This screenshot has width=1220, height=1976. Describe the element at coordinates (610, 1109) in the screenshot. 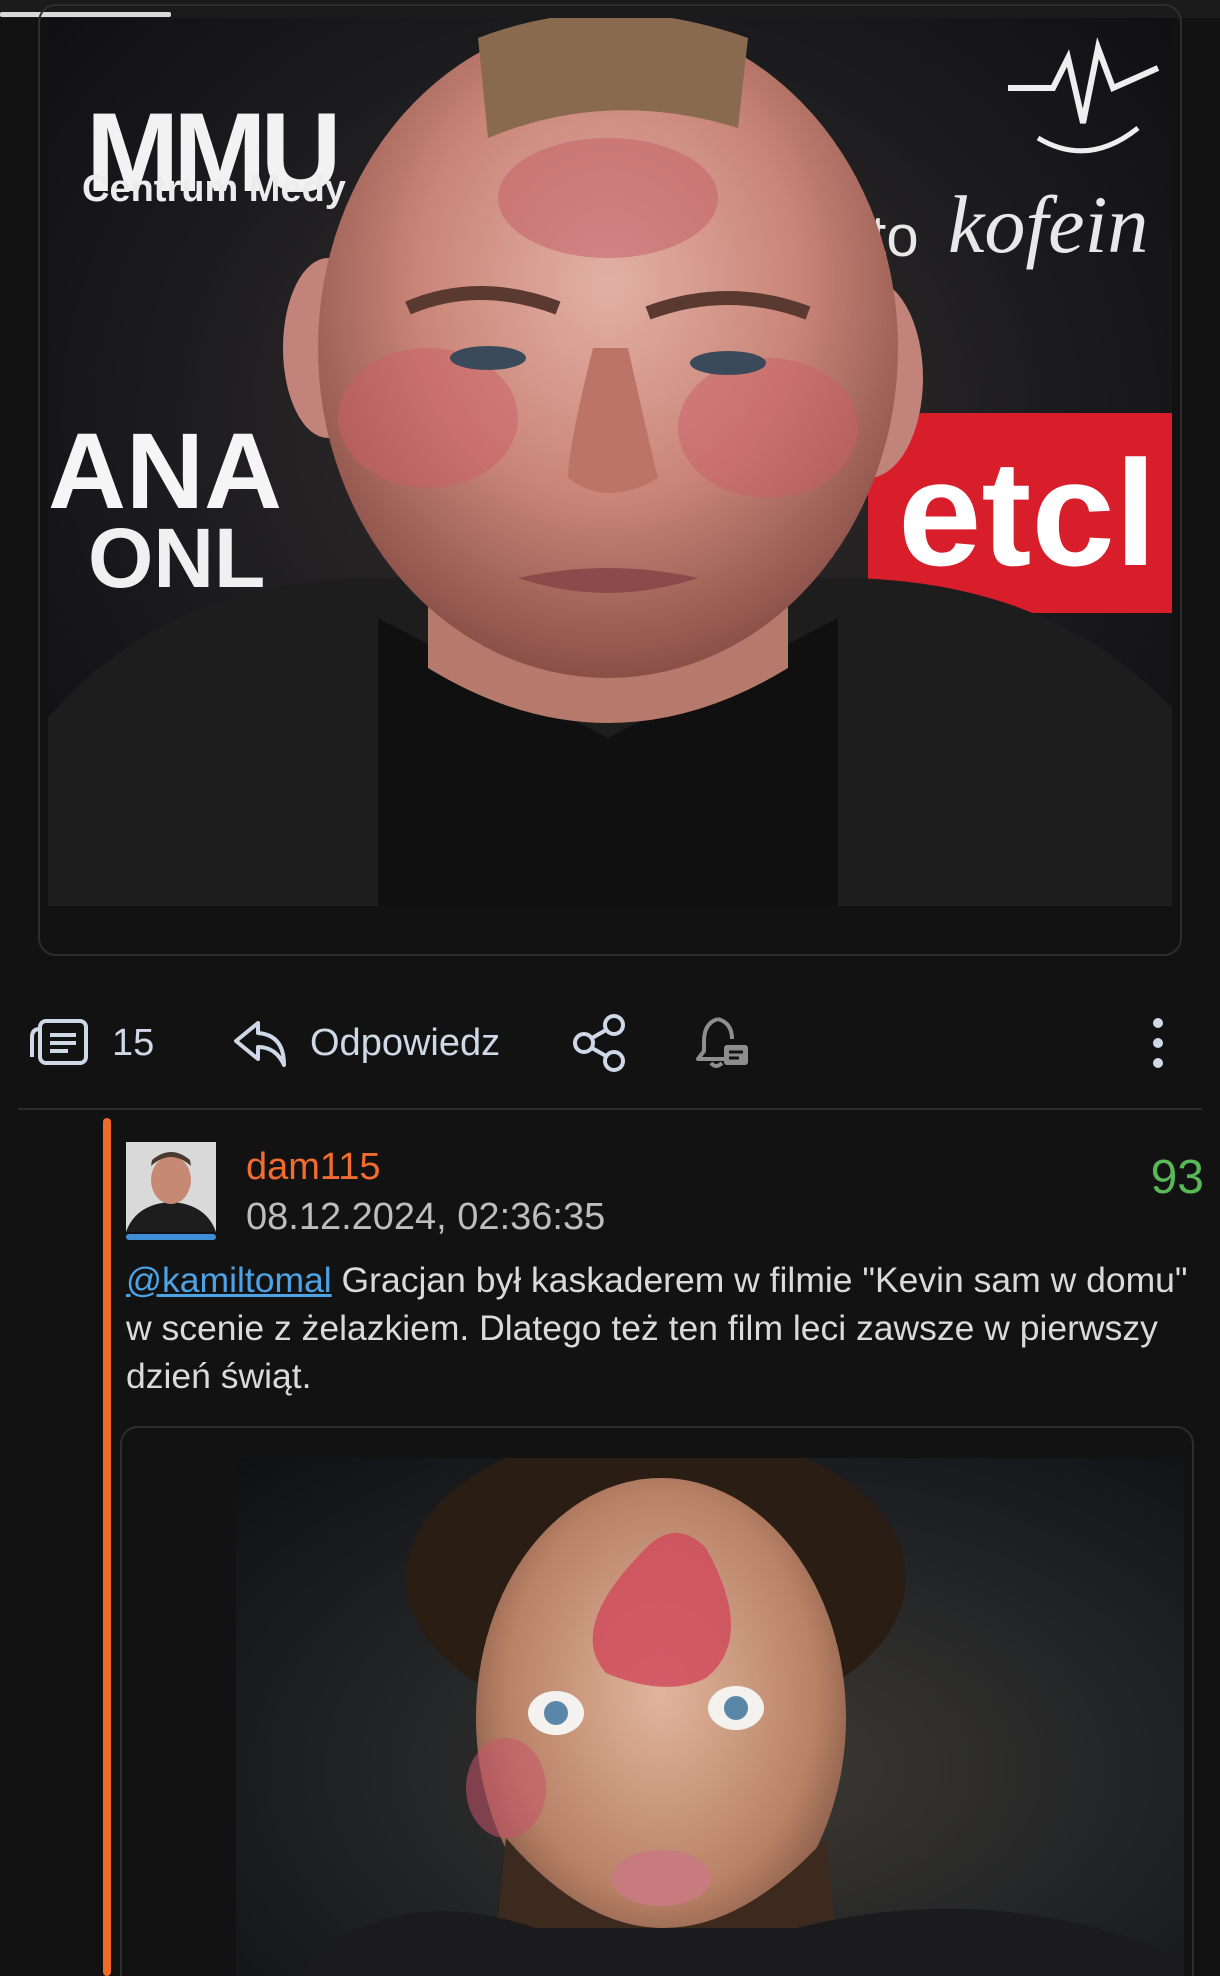

I see `section-divider` at that location.